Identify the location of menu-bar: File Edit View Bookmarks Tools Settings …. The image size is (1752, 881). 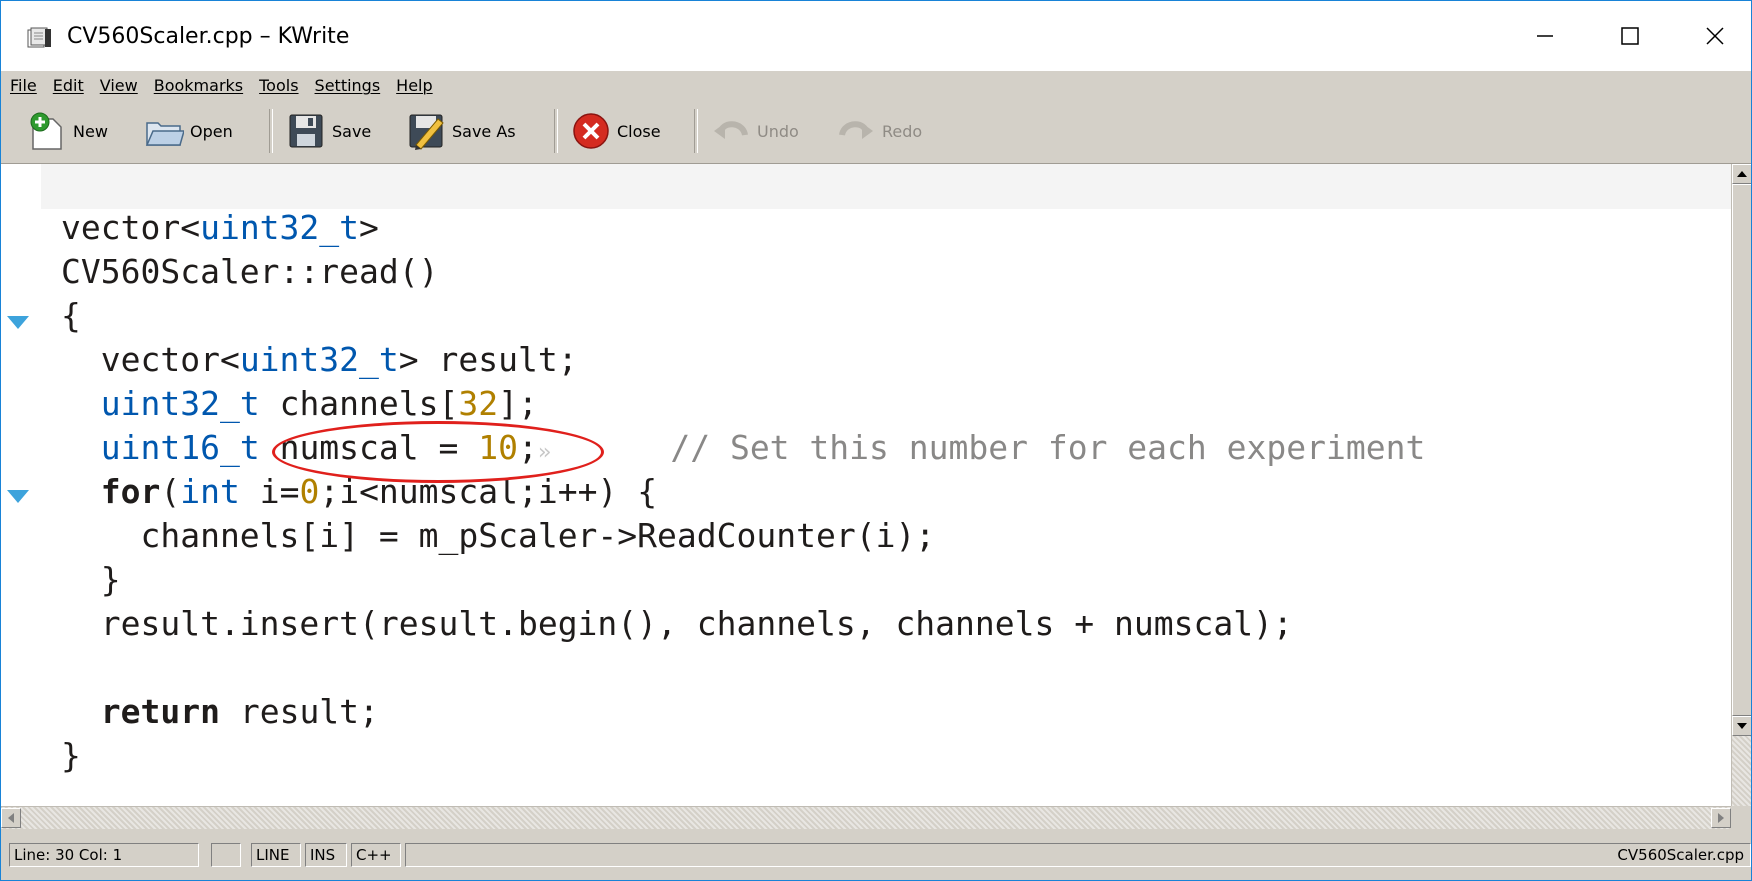
(876, 85).